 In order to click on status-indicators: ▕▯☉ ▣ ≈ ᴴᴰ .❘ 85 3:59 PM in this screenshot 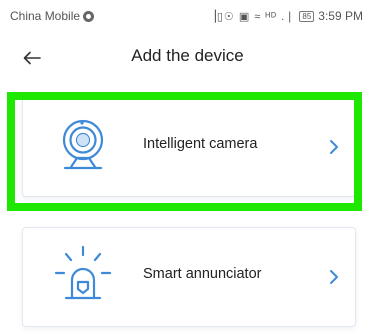, I will do `click(285, 16)`.